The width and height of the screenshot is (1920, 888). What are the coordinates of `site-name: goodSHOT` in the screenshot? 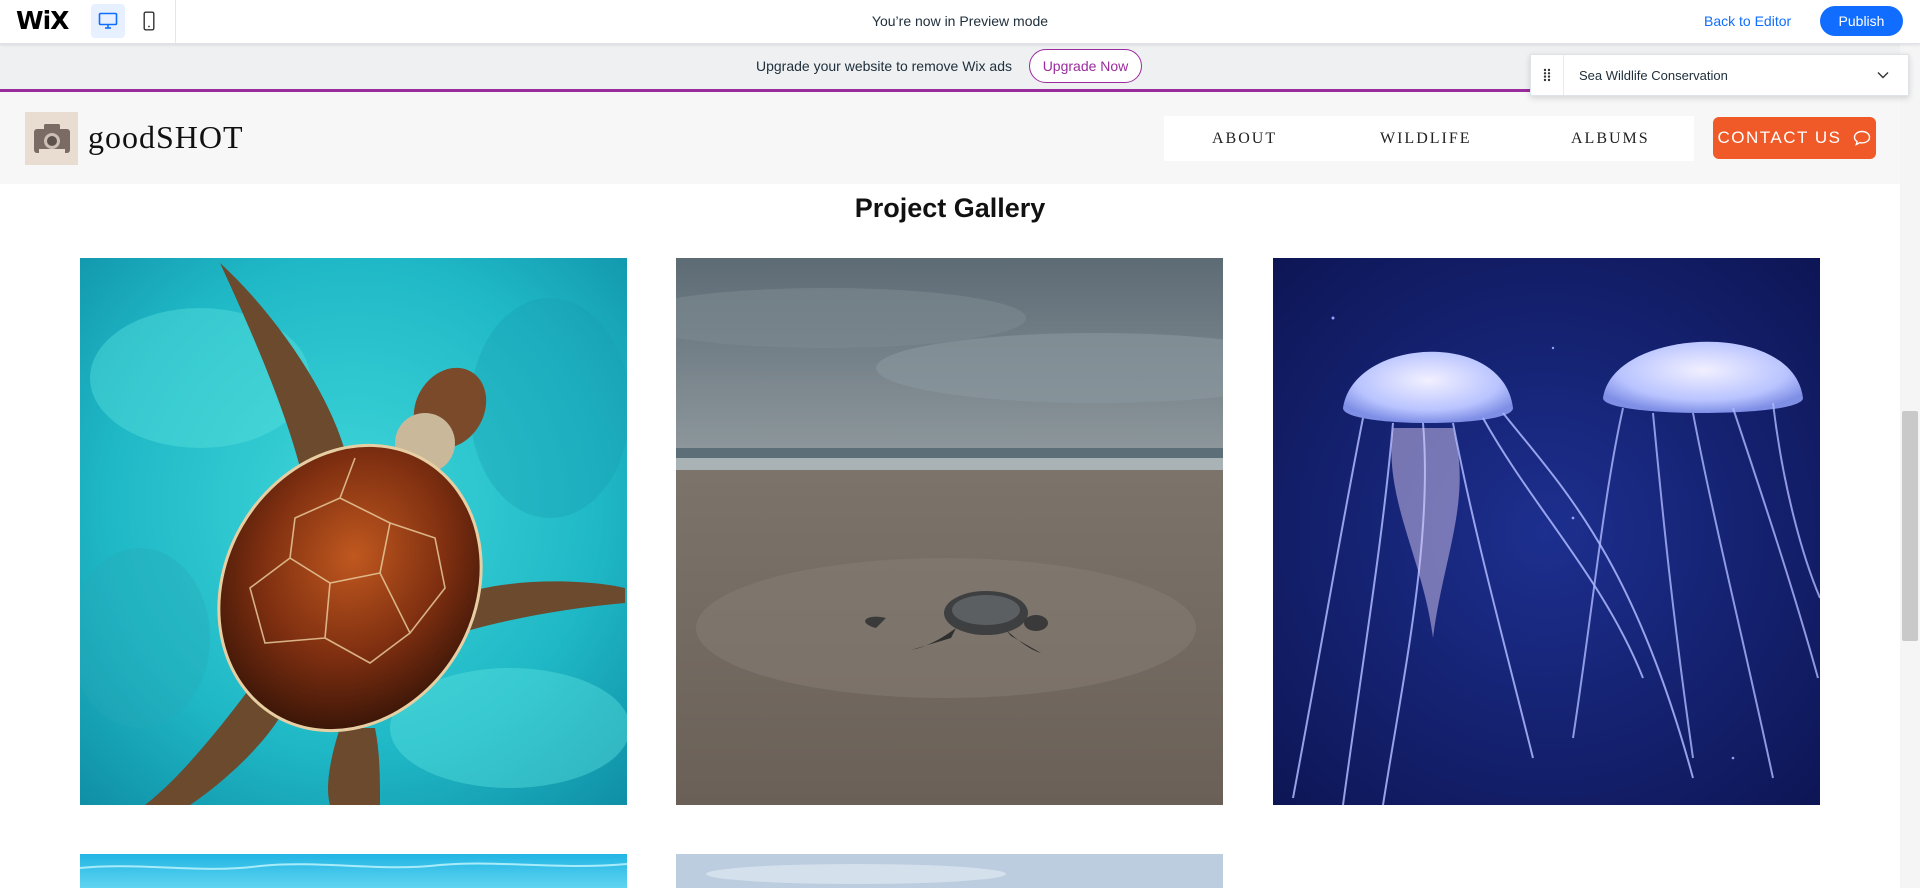 It's located at (166, 137).